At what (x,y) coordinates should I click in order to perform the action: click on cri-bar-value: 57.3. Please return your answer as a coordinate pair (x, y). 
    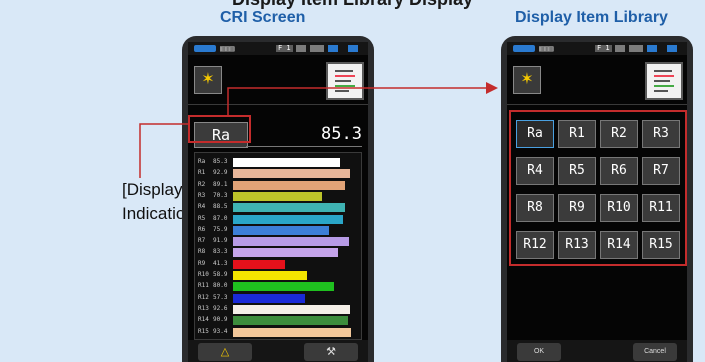
    Looking at the image, I should click on (220, 297).